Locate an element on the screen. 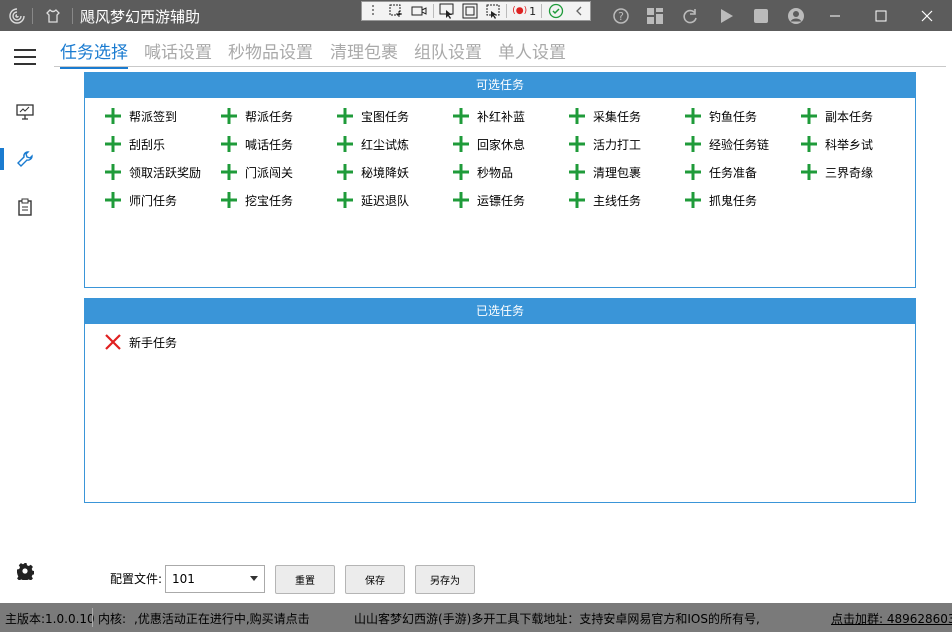  task-label: 主线任务 is located at coordinates (617, 200).